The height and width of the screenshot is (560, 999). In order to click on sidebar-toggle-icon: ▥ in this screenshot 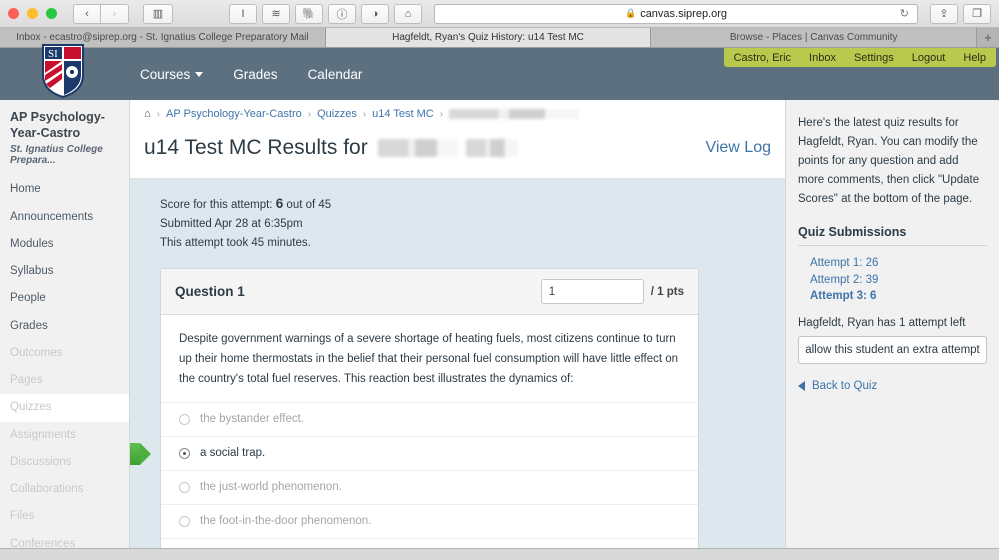, I will do `click(158, 13)`.